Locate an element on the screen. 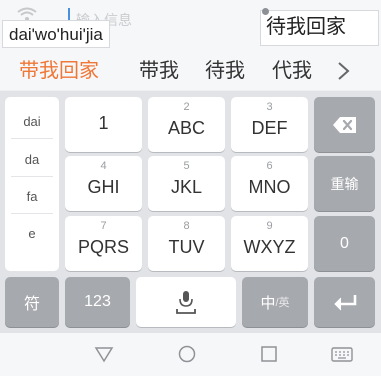 The image size is (381, 376). key-4-ghi: 4 GHI is located at coordinates (103, 183).